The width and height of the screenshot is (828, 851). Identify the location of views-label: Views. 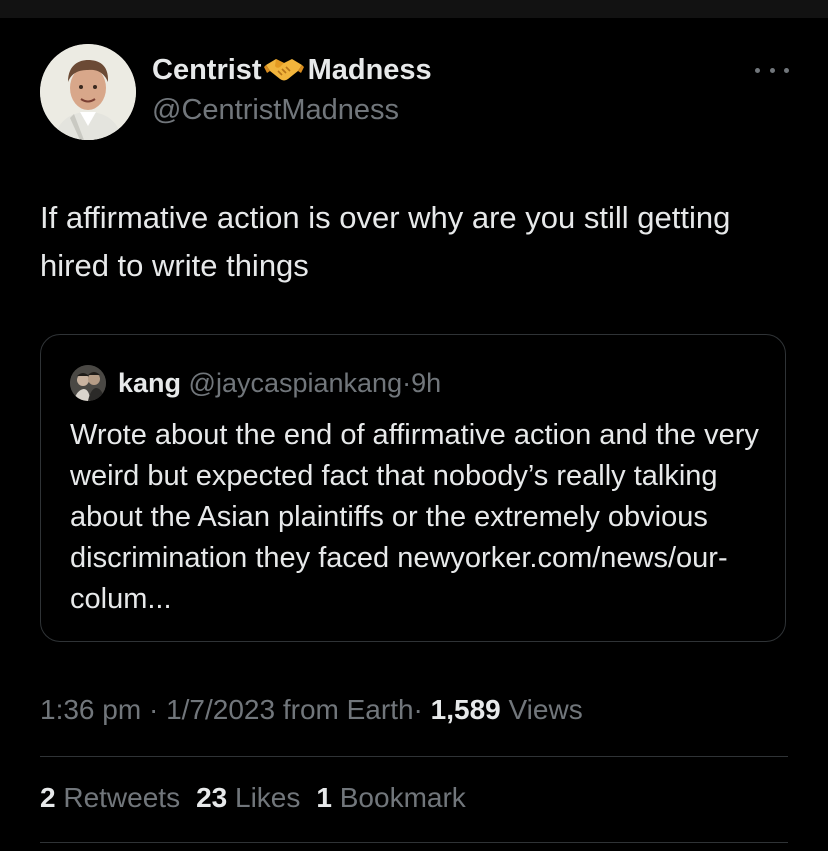
(545, 709).